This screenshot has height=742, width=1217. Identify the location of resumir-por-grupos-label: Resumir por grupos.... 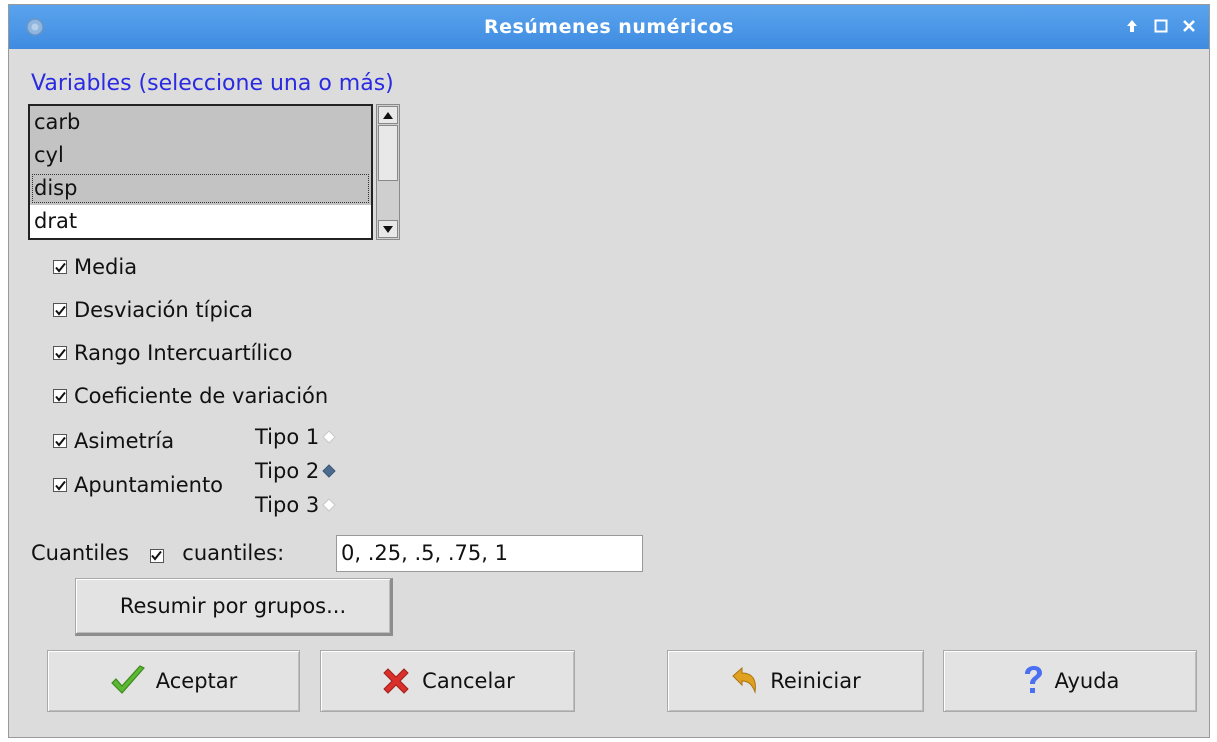
(233, 606).